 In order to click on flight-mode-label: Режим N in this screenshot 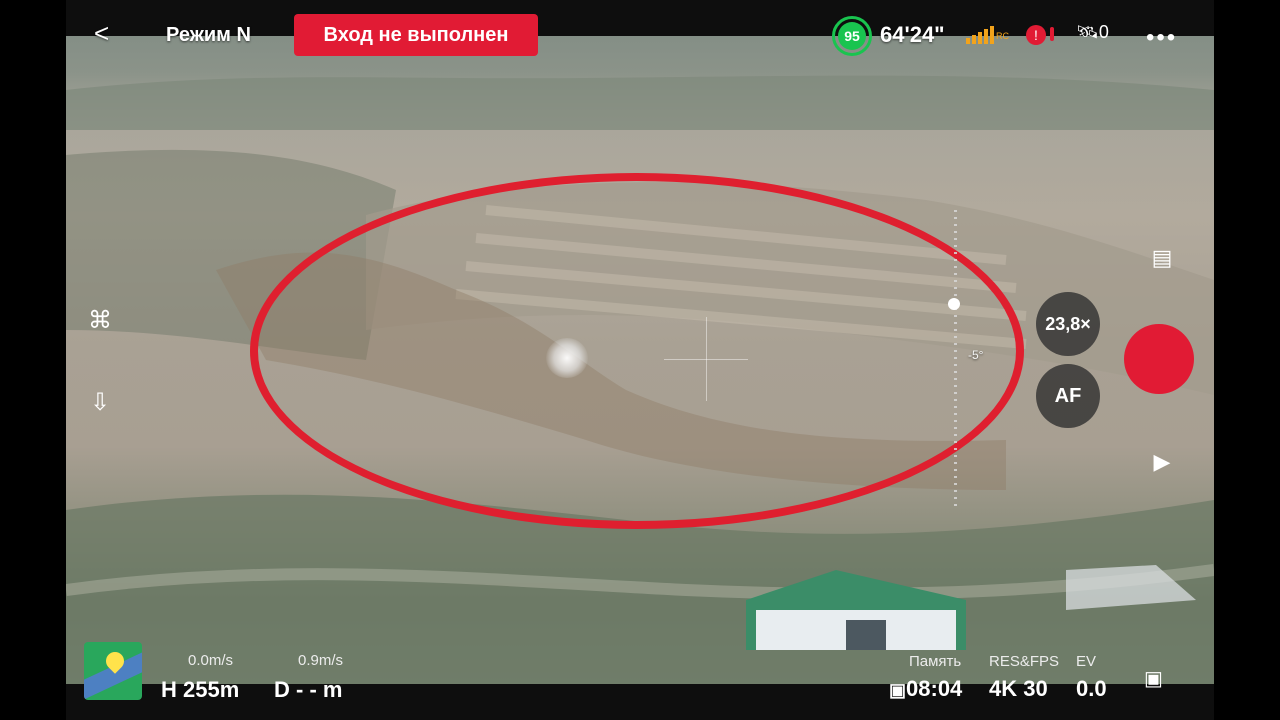, I will do `click(208, 35)`.